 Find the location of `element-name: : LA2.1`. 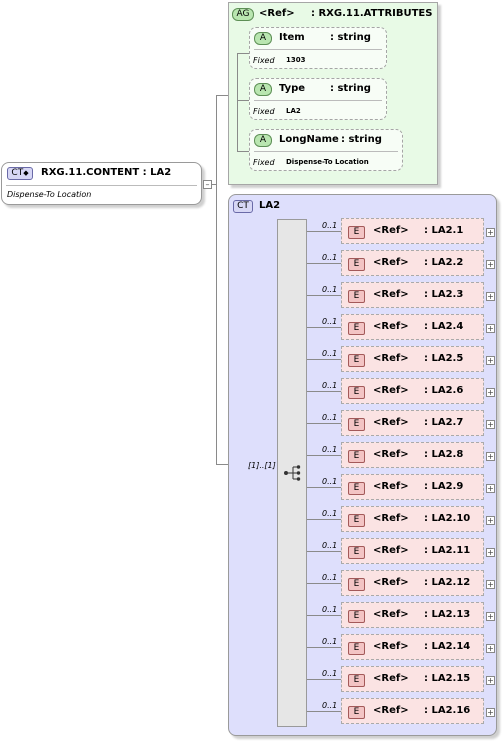

element-name: : LA2.1 is located at coordinates (444, 230).